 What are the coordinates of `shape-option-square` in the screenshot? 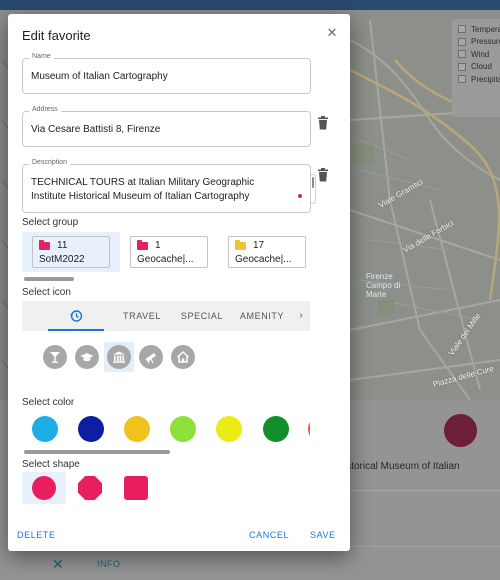 It's located at (136, 488).